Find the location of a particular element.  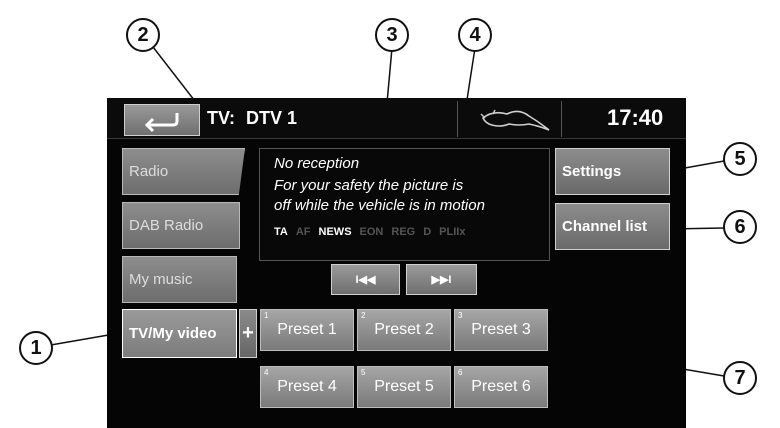

seek-back-button: I◀◀ is located at coordinates (365, 279).